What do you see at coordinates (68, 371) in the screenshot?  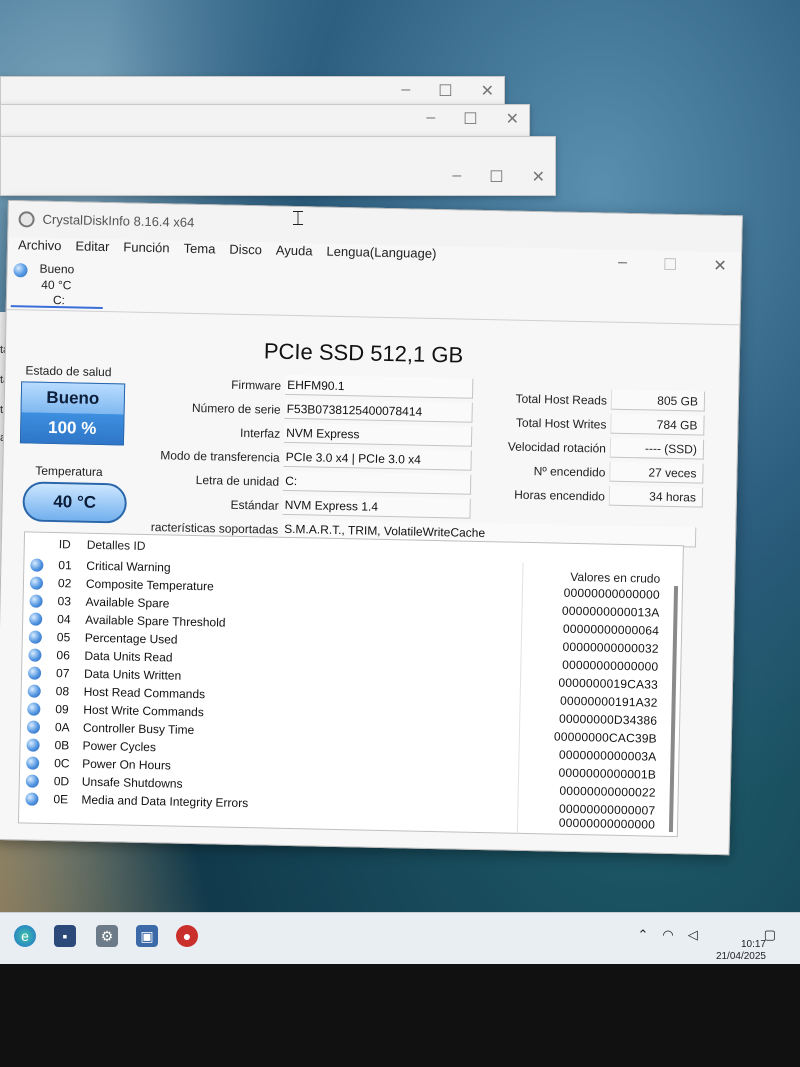 I see `health-label: Estado de salud` at bounding box center [68, 371].